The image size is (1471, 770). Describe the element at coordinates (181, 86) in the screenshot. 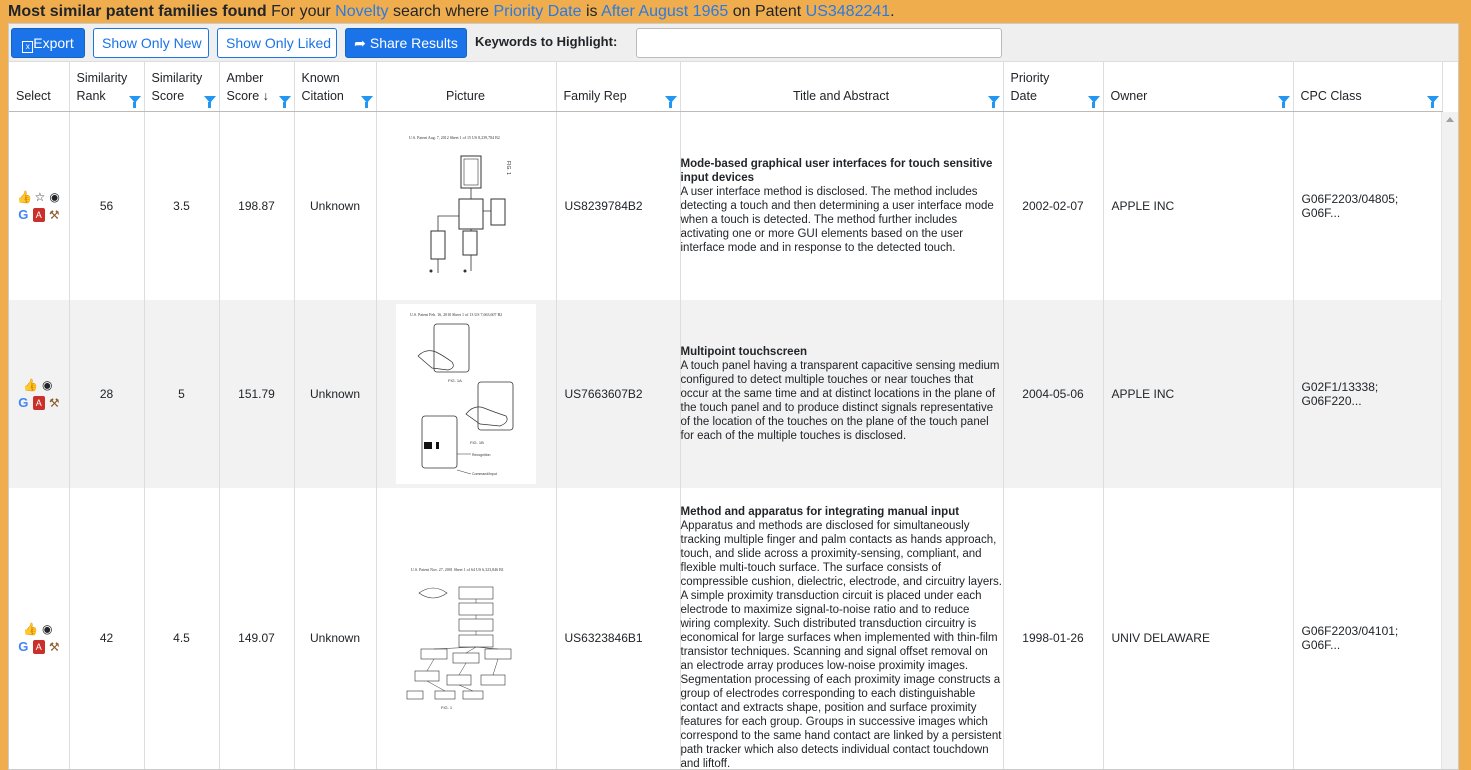

I see `col-similarity-score: SimilarityScore` at that location.